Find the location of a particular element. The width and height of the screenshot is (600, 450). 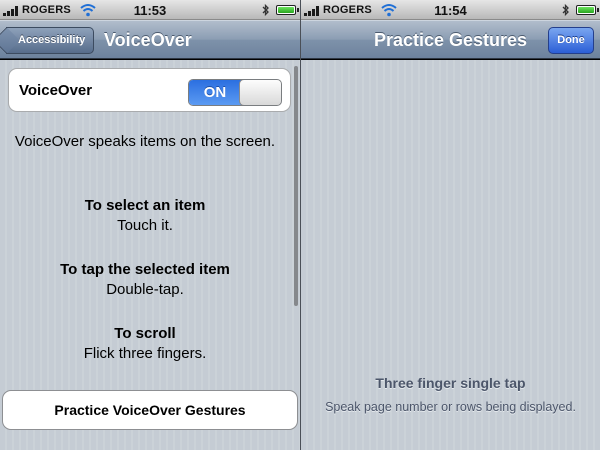

scroll-heading: To scroll is located at coordinates (145, 333).